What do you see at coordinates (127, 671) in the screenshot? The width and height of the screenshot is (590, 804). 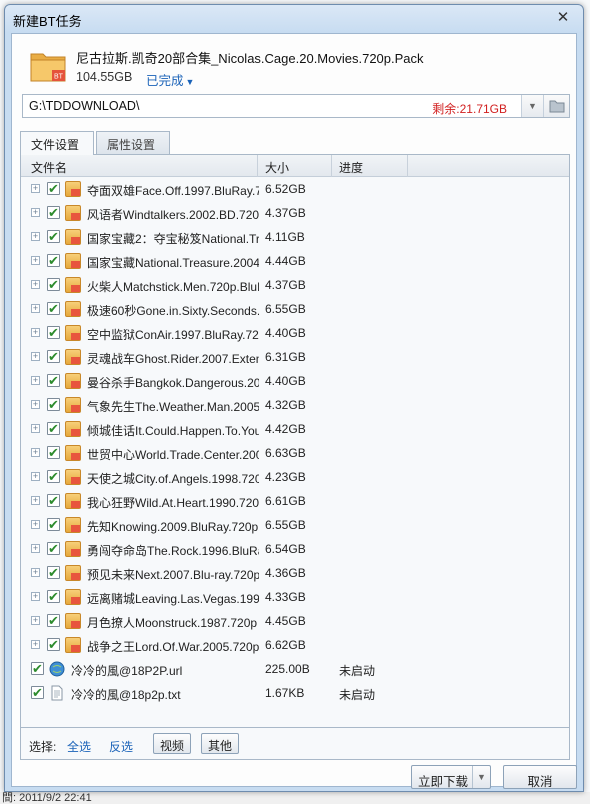 I see `file-name: 冷冷的風@18P2P.url` at bounding box center [127, 671].